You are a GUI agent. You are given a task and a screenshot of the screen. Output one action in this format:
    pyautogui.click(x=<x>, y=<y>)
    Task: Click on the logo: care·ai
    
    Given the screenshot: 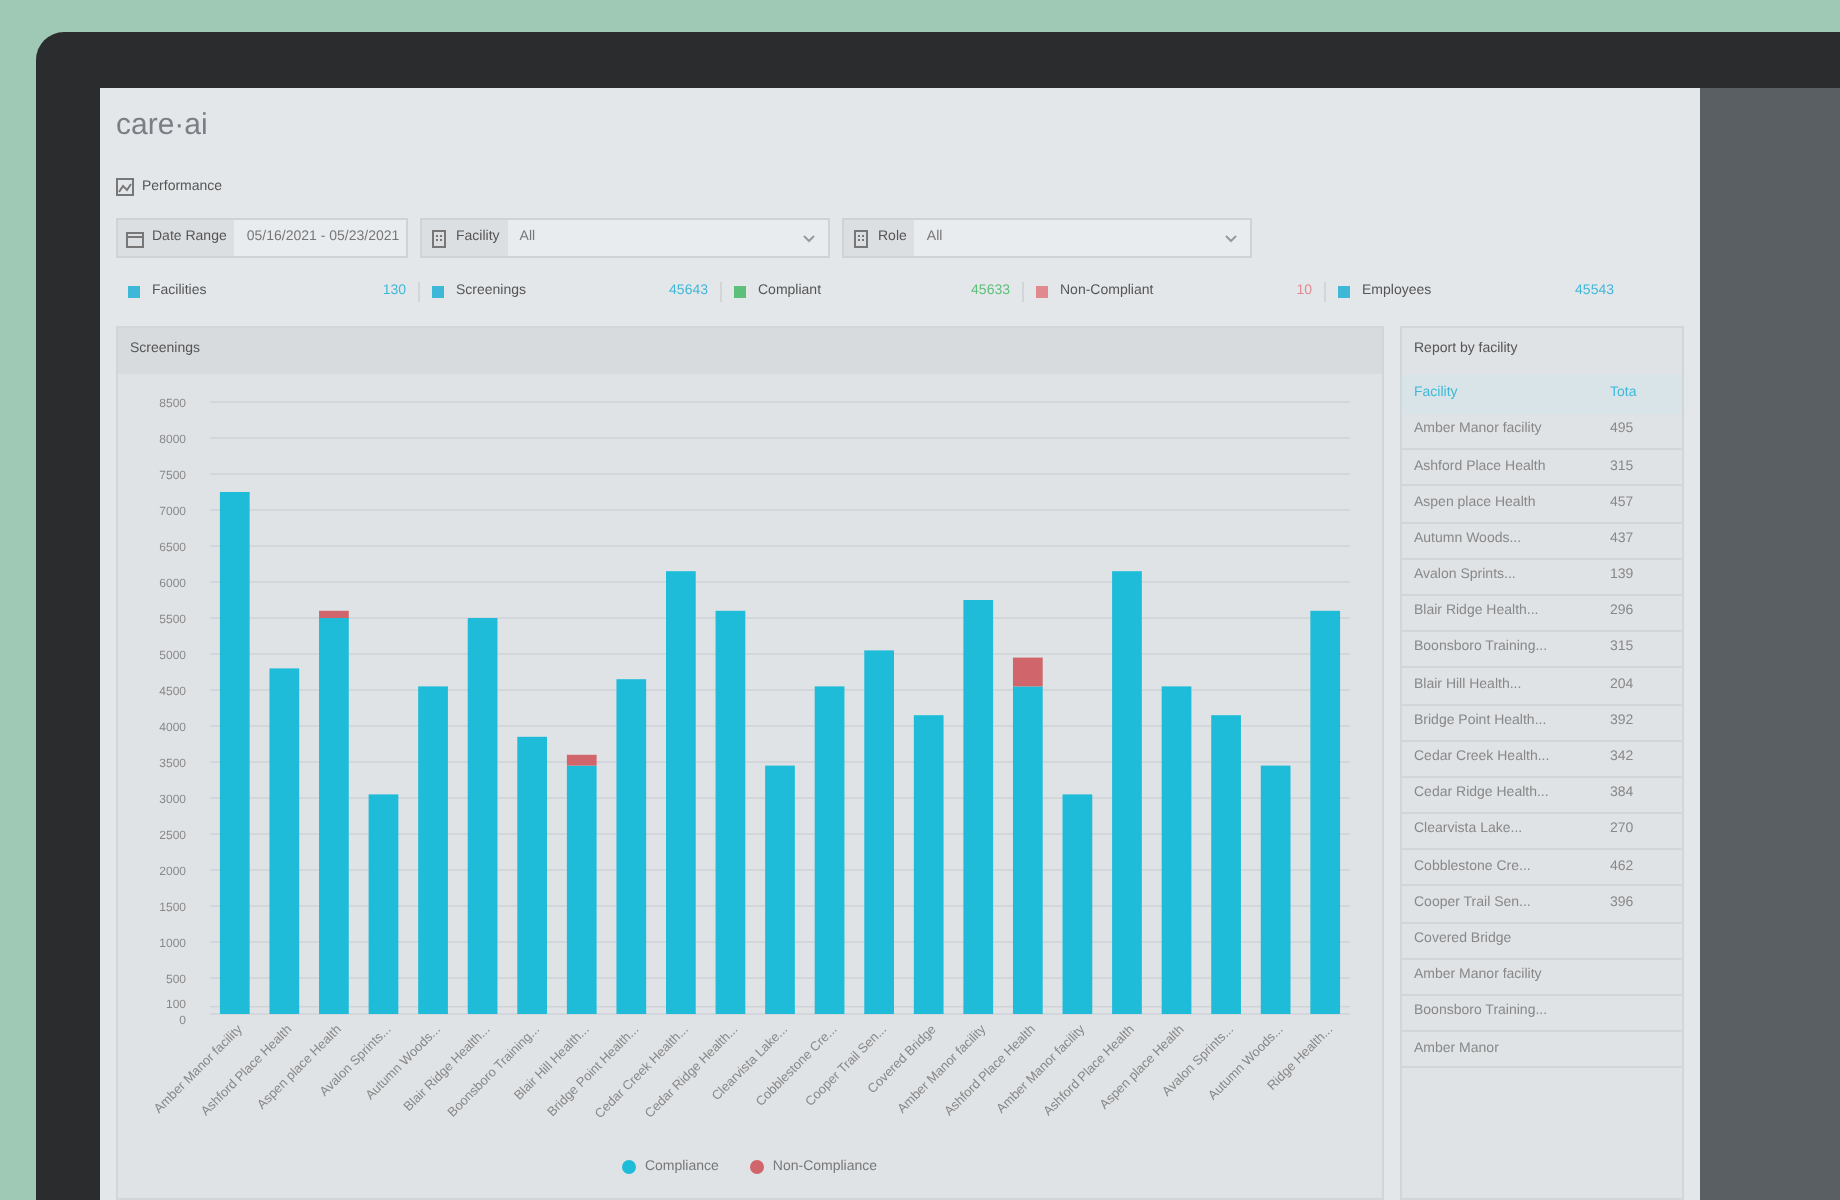 What is the action you would take?
    pyautogui.click(x=162, y=126)
    